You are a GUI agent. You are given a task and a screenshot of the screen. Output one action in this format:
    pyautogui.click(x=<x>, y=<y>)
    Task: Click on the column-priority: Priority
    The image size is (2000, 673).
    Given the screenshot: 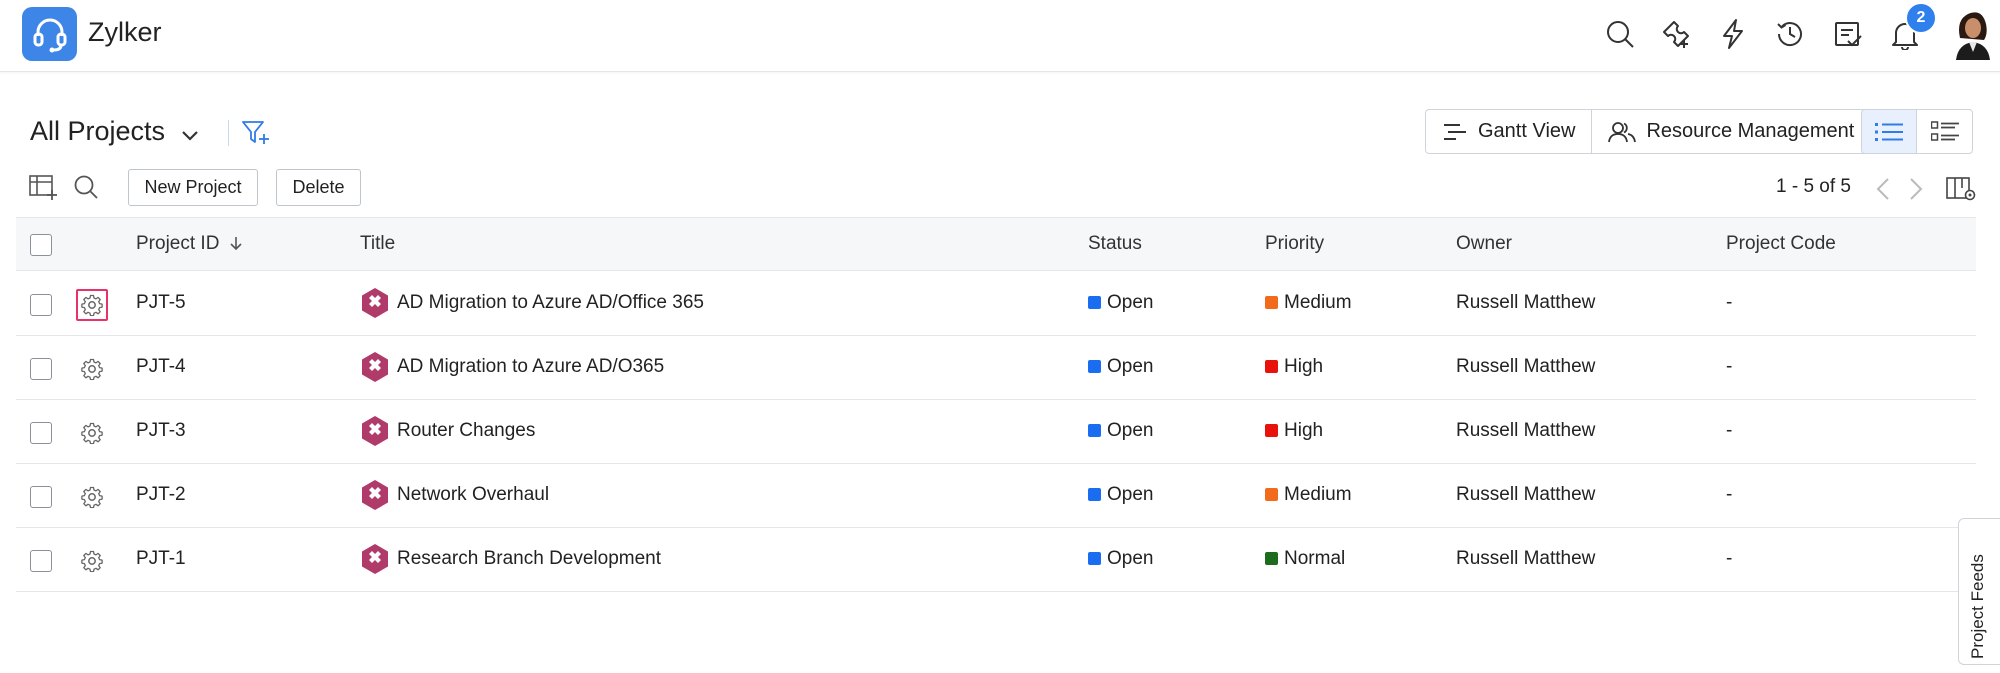 What is the action you would take?
    pyautogui.click(x=1294, y=244)
    